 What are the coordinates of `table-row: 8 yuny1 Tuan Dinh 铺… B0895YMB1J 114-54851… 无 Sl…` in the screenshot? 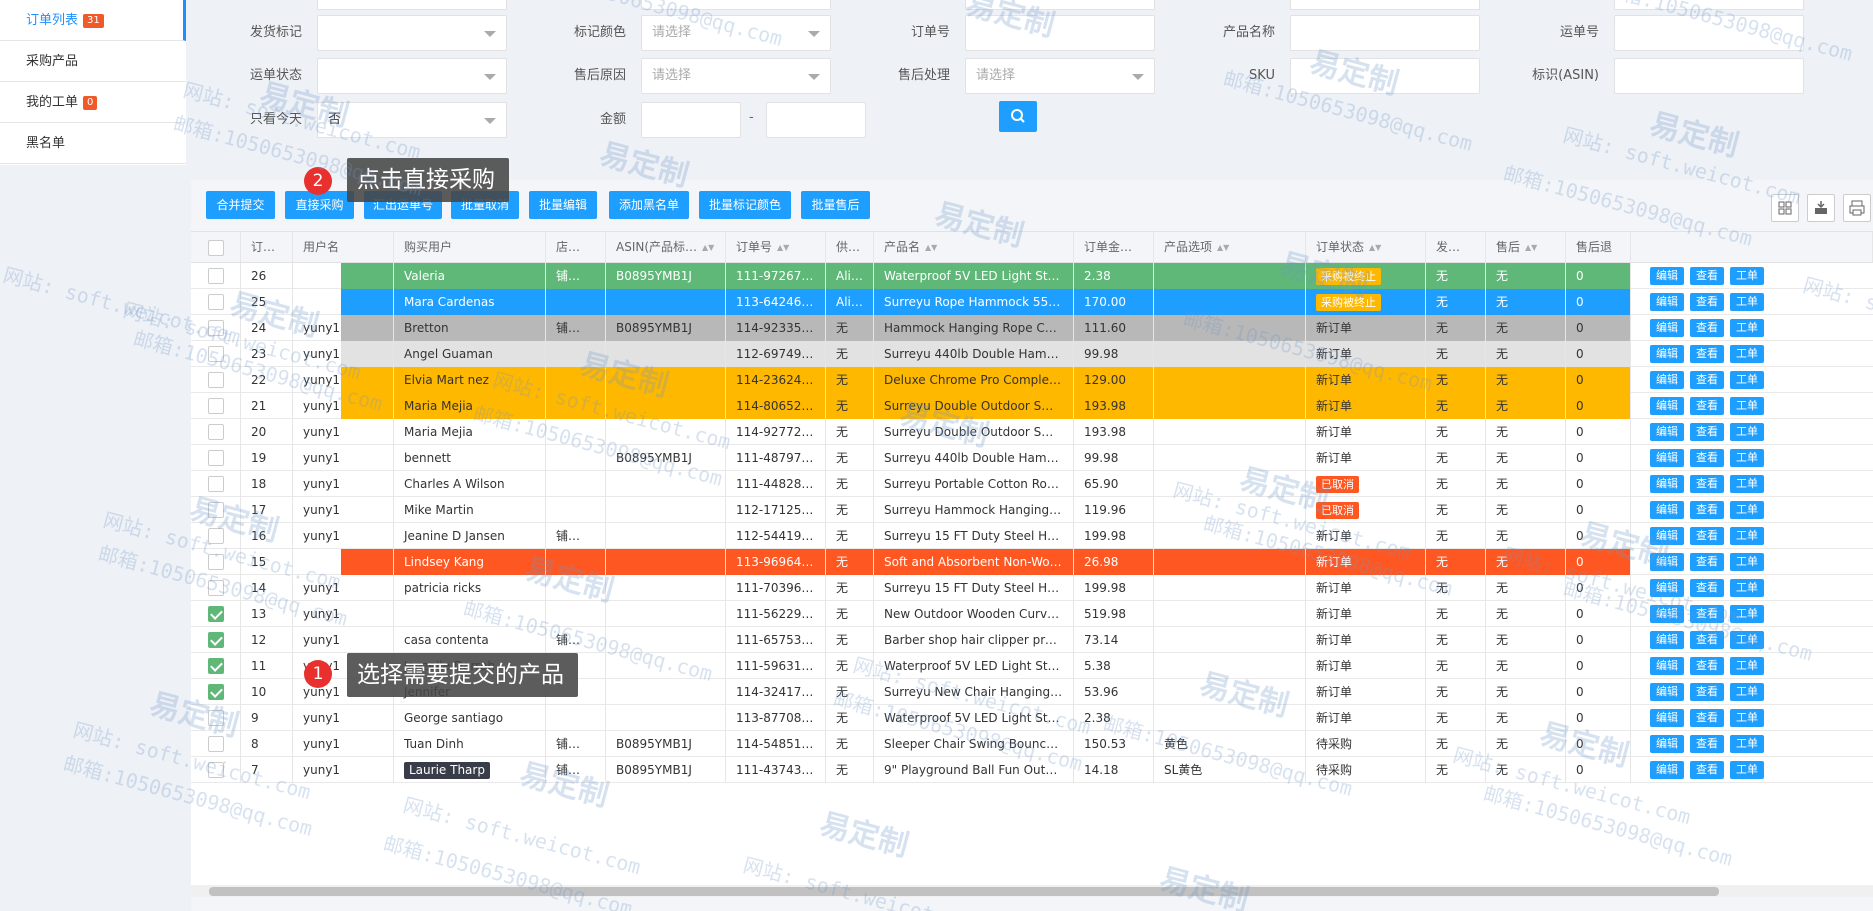 It's located at (1032, 744).